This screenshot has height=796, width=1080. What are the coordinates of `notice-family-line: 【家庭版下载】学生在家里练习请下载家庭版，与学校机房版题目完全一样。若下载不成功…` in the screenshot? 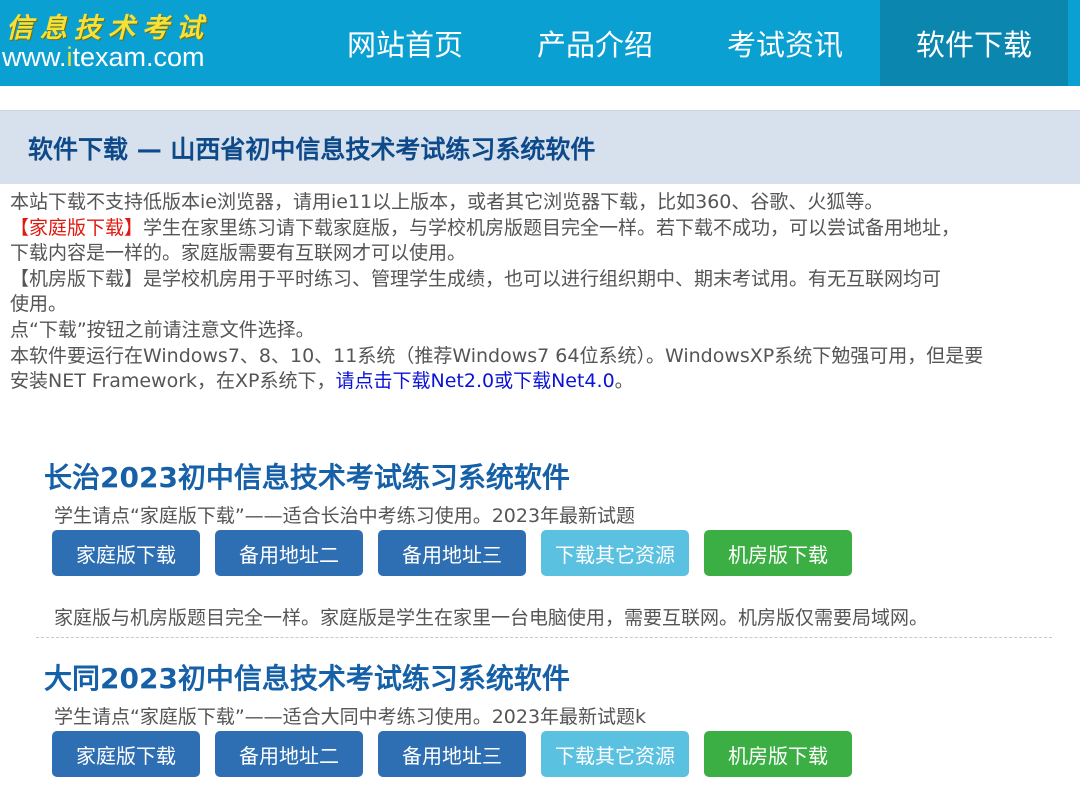 It's located at (485, 227).